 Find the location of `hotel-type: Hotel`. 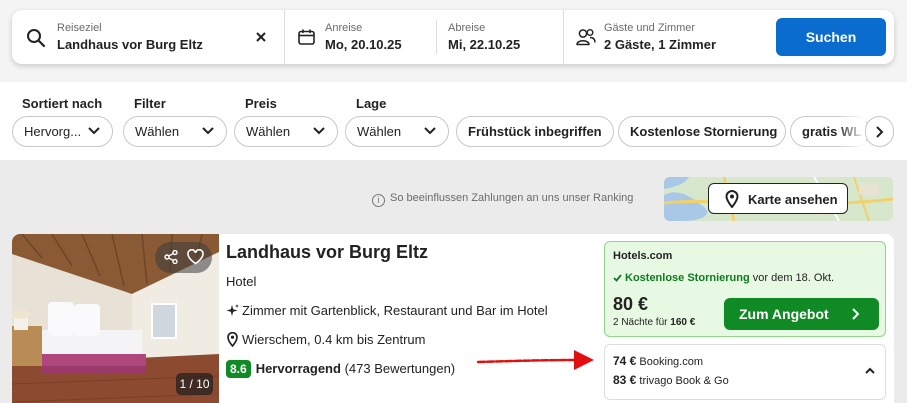

hotel-type: Hotel is located at coordinates (241, 281).